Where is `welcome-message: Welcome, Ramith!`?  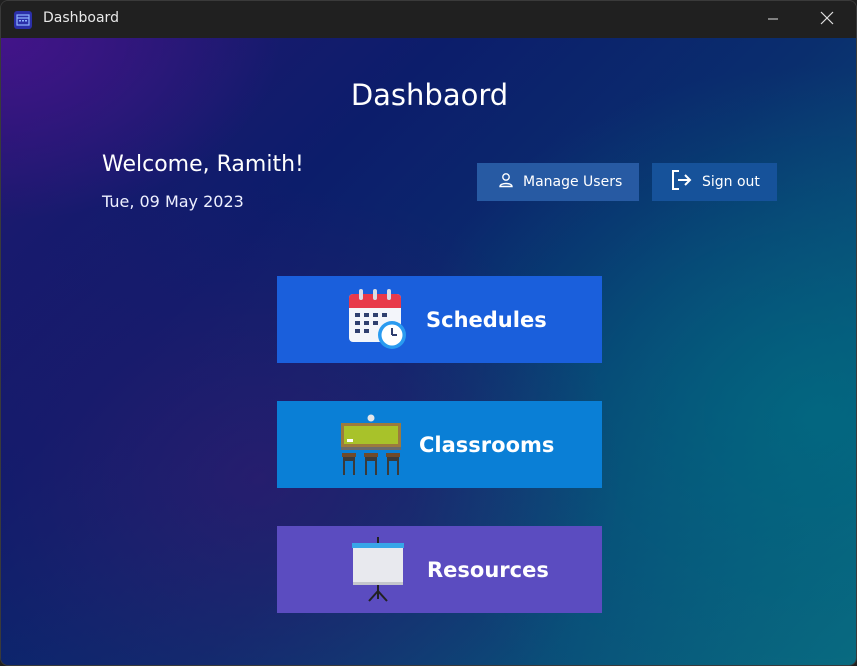 welcome-message: Welcome, Ramith! is located at coordinates (203, 164).